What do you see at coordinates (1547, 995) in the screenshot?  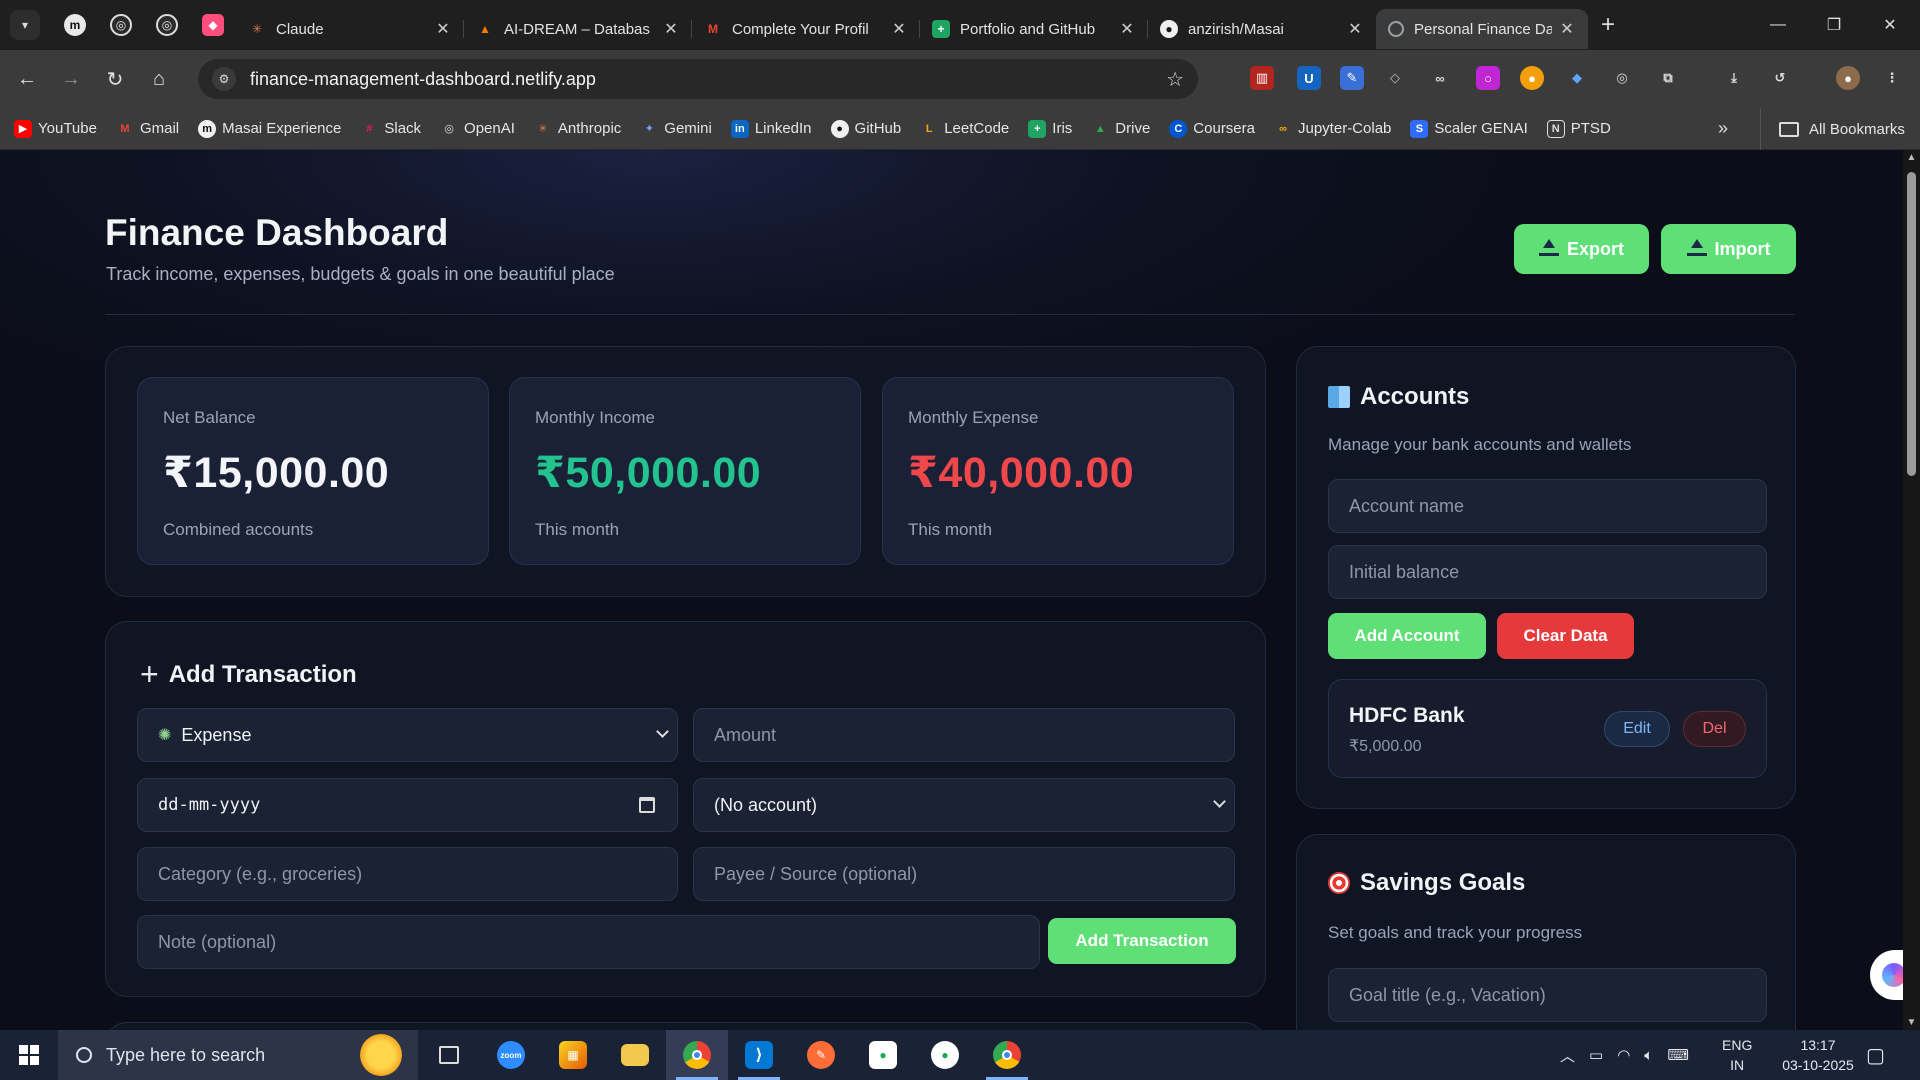 I see `goal-title-input: Goal title (e.g., Vacation)` at bounding box center [1547, 995].